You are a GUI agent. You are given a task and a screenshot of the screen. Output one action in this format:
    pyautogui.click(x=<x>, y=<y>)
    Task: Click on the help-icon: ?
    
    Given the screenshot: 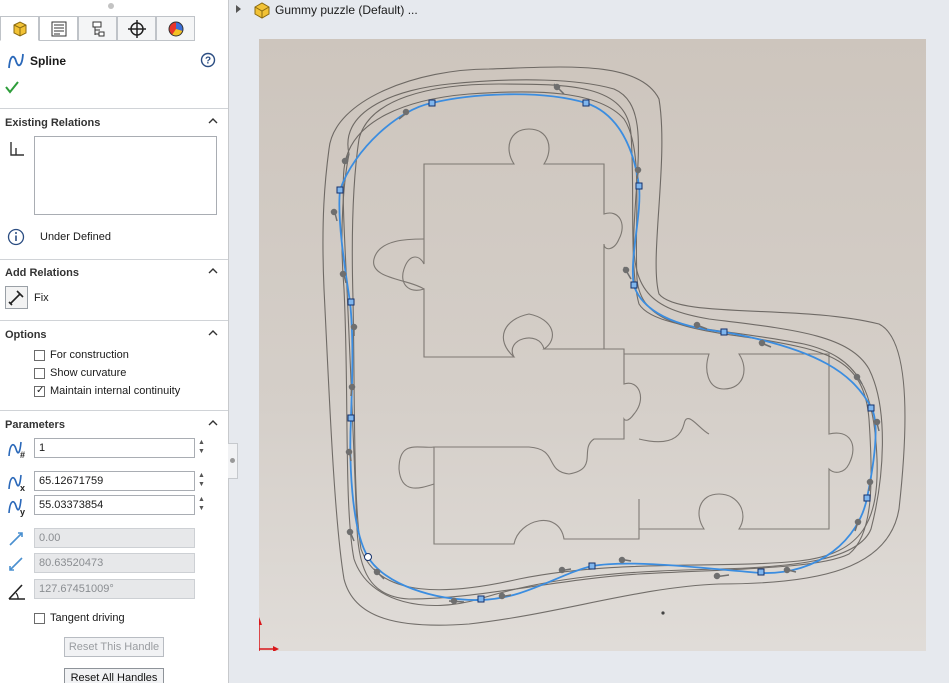 What is the action you would take?
    pyautogui.click(x=208, y=60)
    